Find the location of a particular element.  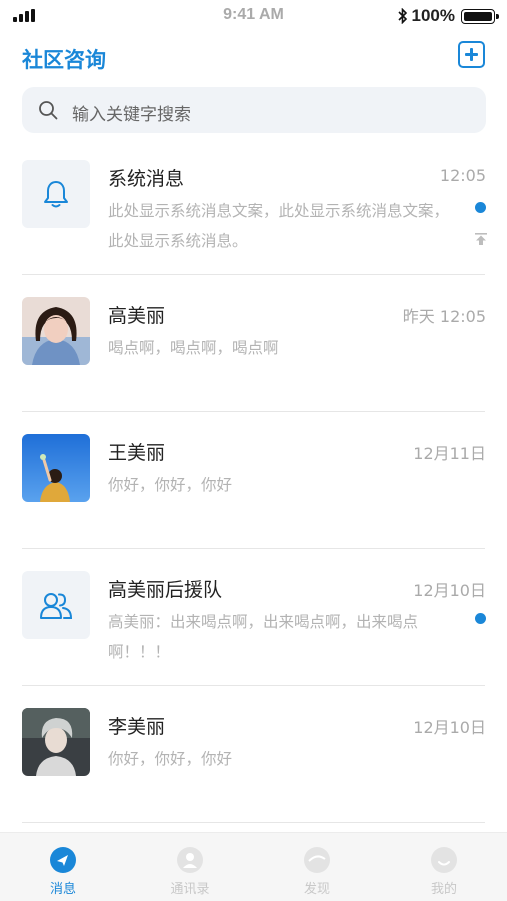

divider is located at coordinates (253, 822).